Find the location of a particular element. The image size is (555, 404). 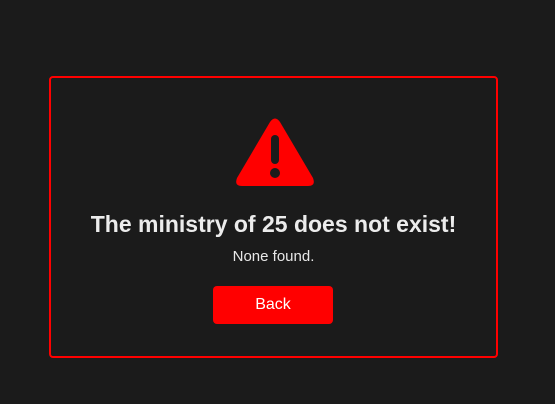

error-message: None found. is located at coordinates (273, 256).